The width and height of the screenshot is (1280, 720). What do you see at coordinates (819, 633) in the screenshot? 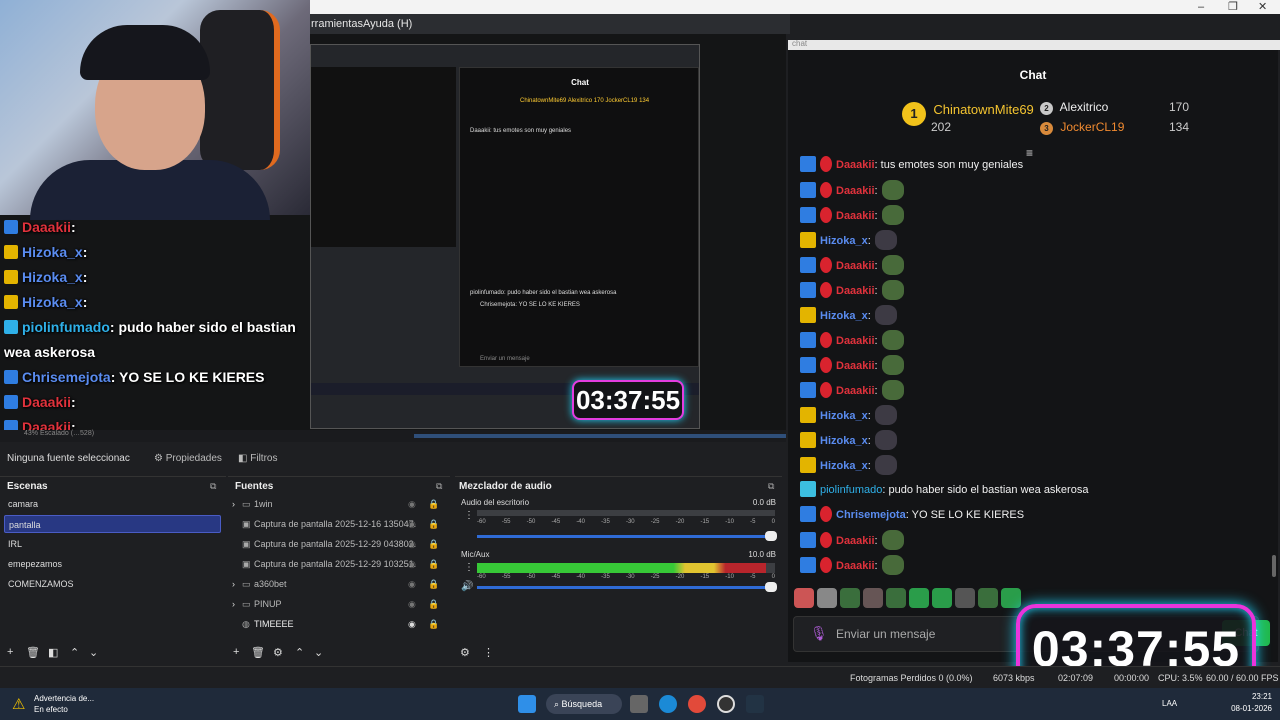
I see `microphone-icon: 🎙` at bounding box center [819, 633].